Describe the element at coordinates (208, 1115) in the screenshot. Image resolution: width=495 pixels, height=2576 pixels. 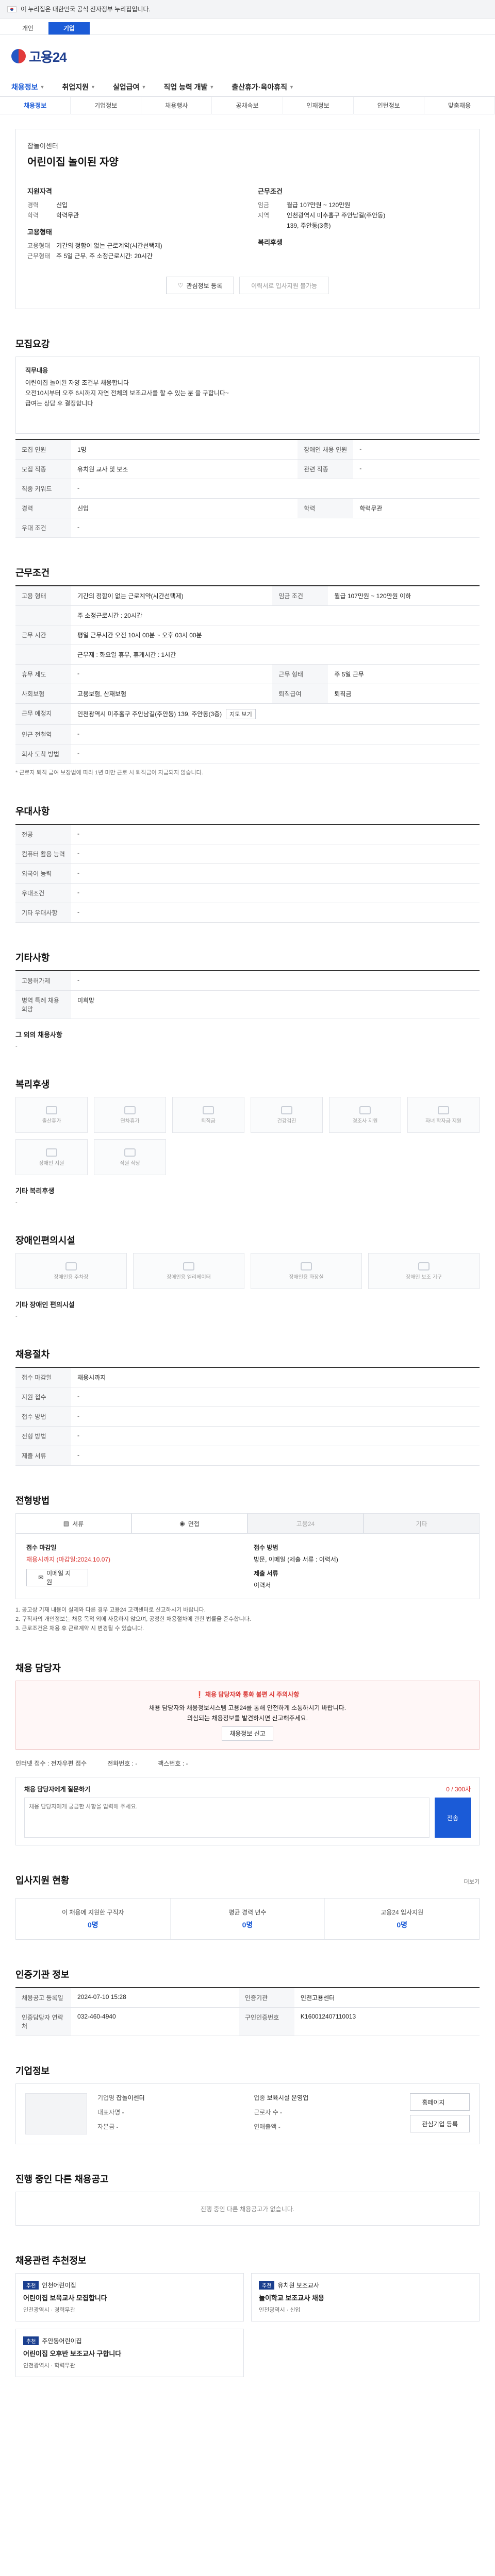
I see `welfare-item: 퇴직금` at that location.